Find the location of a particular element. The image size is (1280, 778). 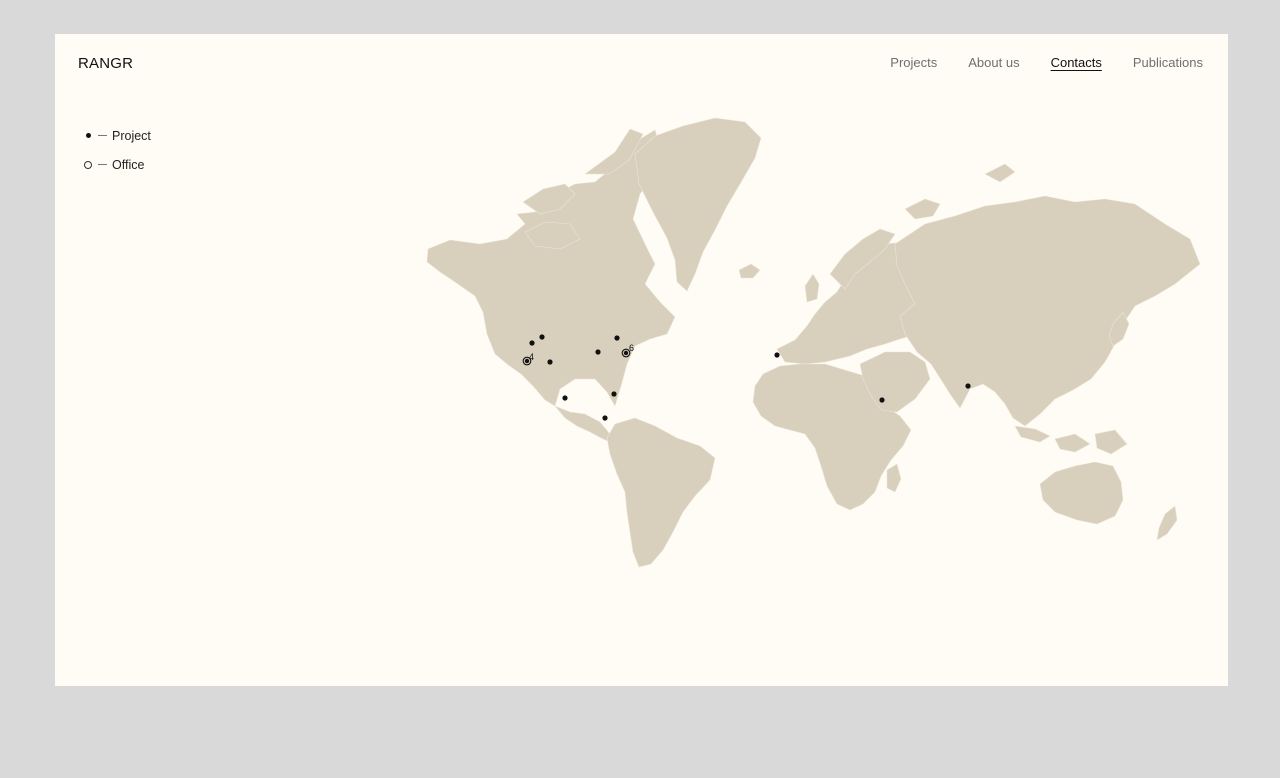

office-count-label: 6 is located at coordinates (631, 348).